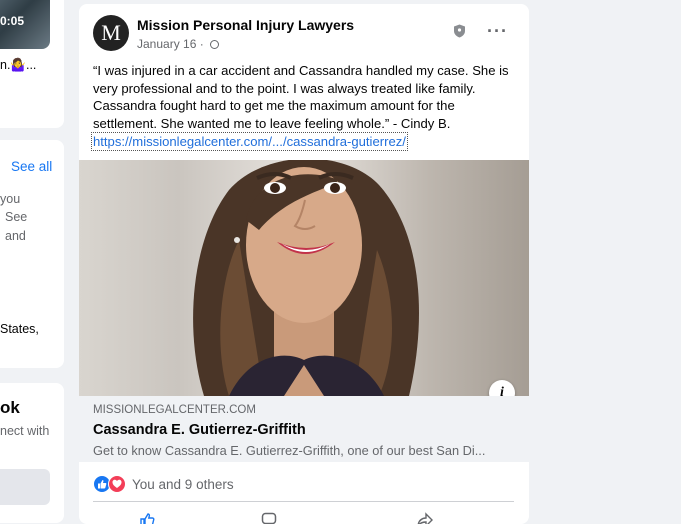 This screenshot has width=681, height=524. I want to click on post-meta: January 16 ·, so click(178, 44).